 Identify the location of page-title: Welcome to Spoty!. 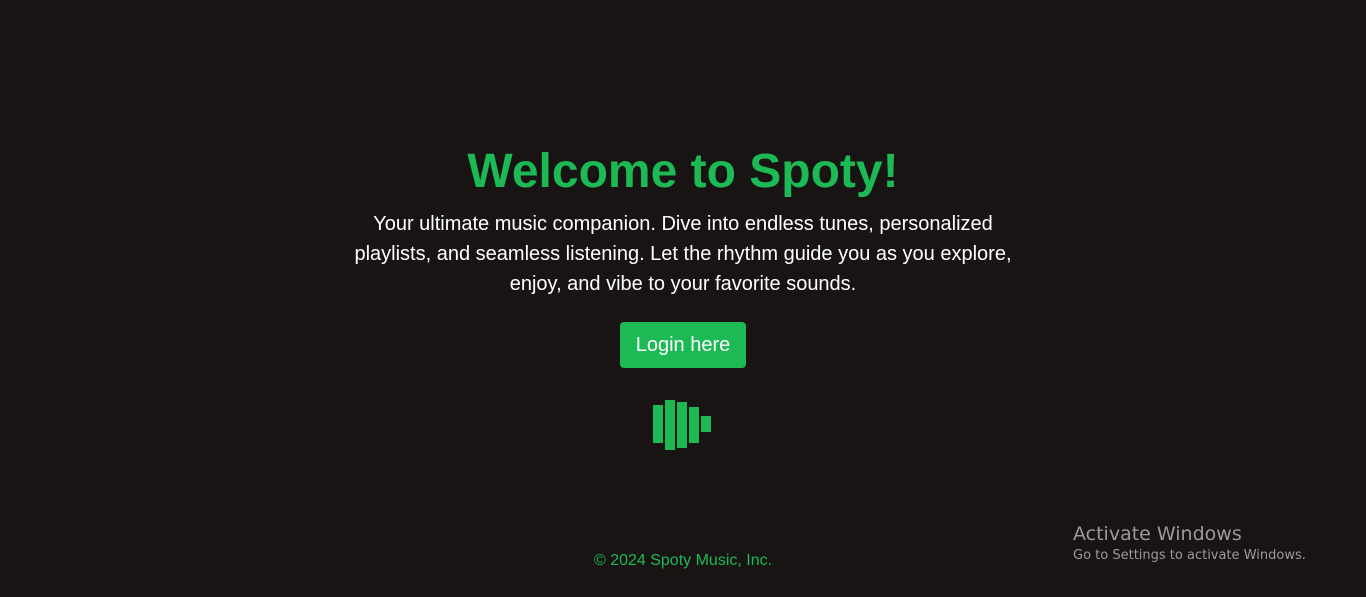
(683, 171).